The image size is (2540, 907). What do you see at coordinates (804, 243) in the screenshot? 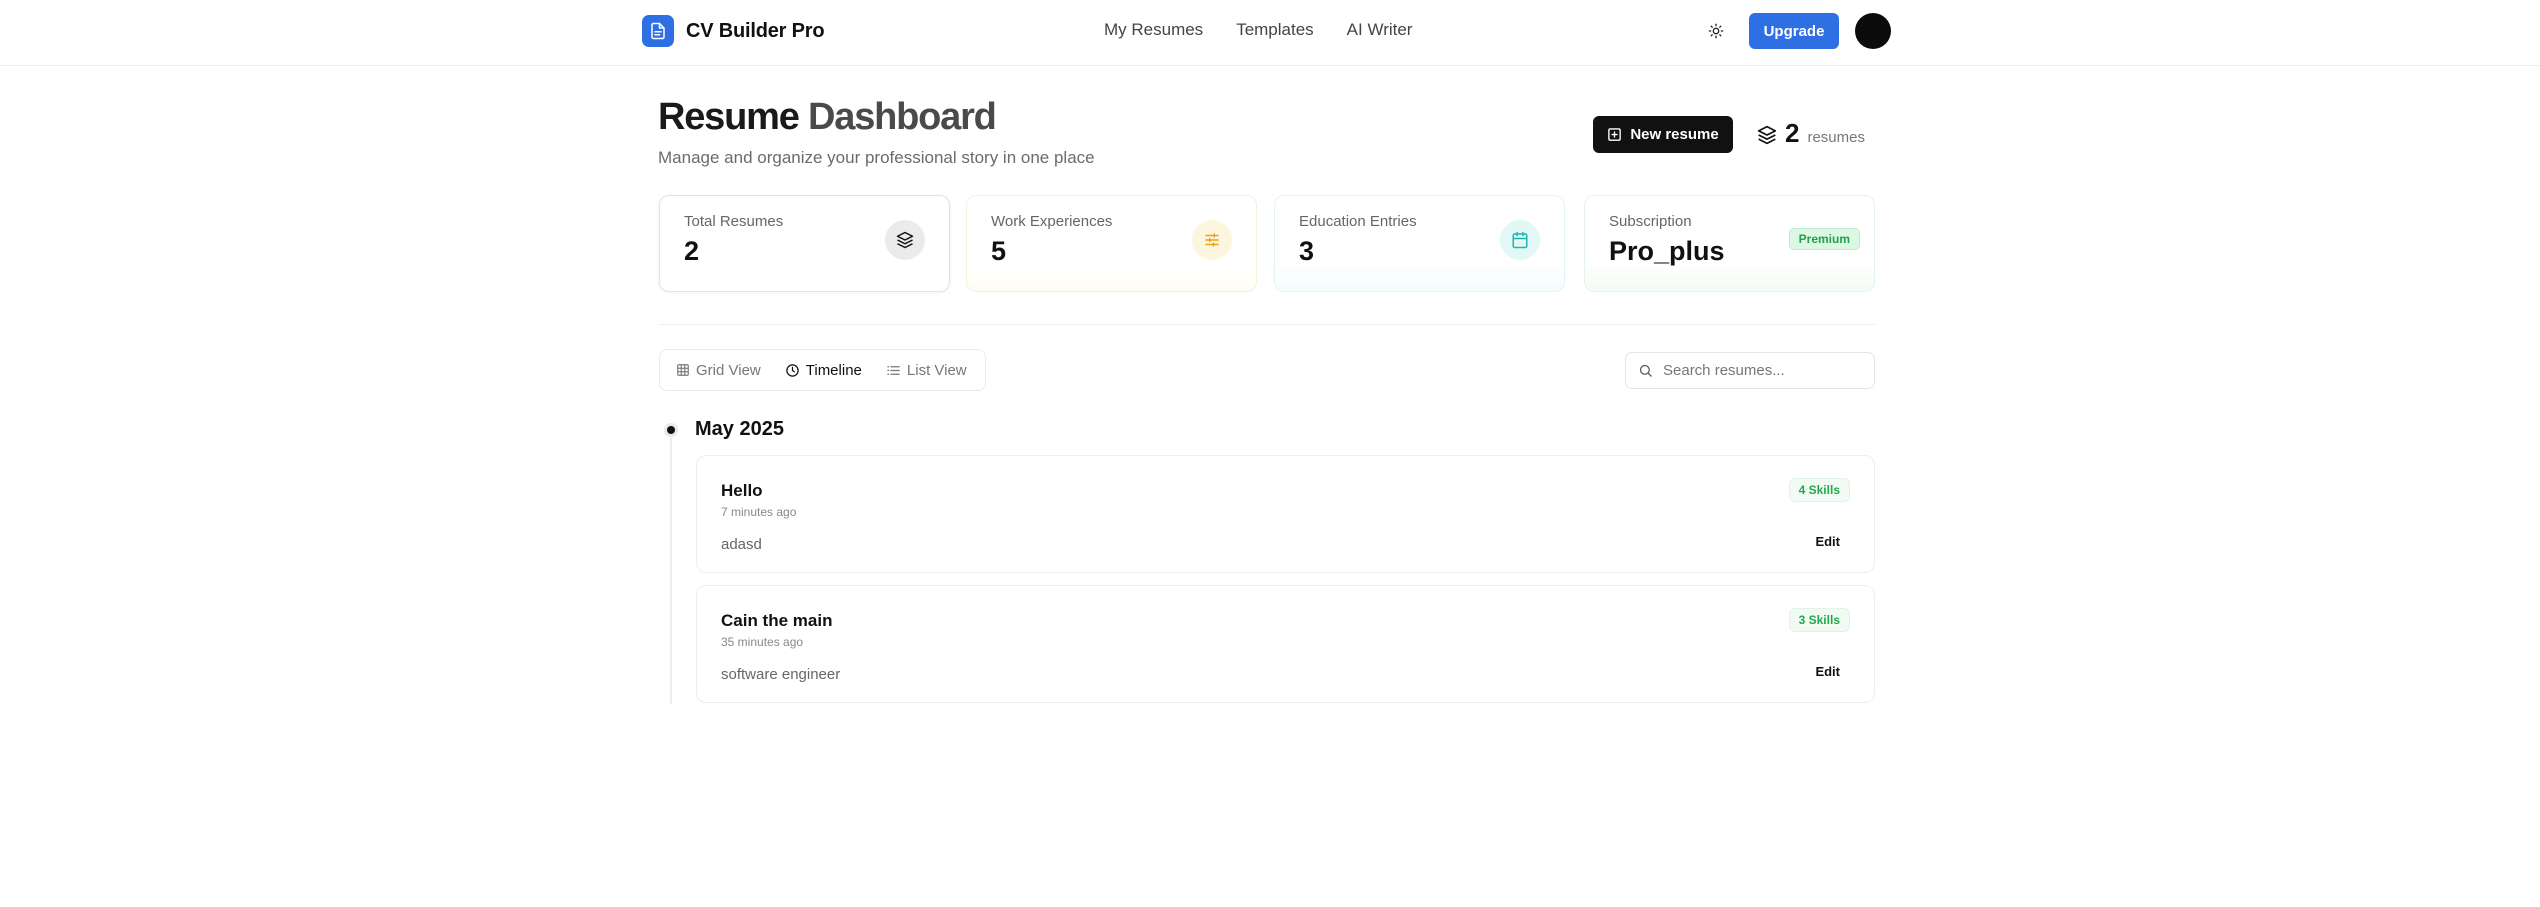
I see `stat-card-total-resumes: Total Resumes 2` at bounding box center [804, 243].